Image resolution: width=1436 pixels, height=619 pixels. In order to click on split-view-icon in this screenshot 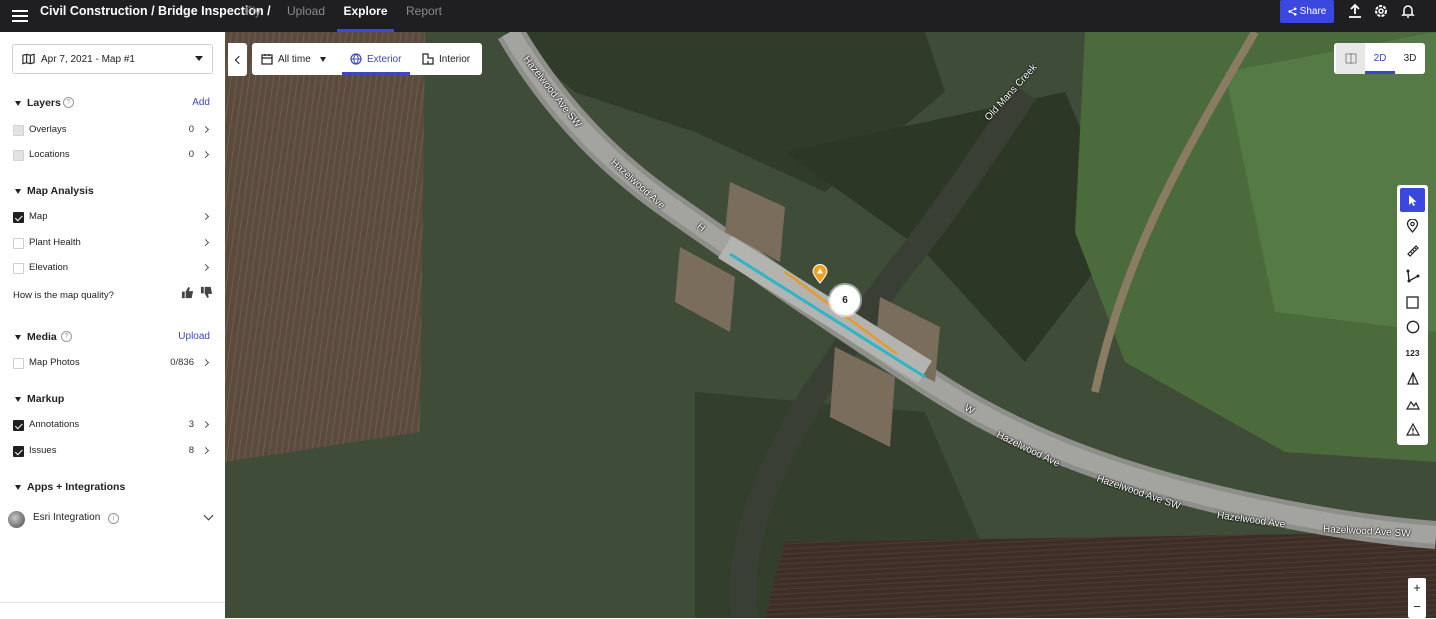, I will do `click(1350, 58)`.